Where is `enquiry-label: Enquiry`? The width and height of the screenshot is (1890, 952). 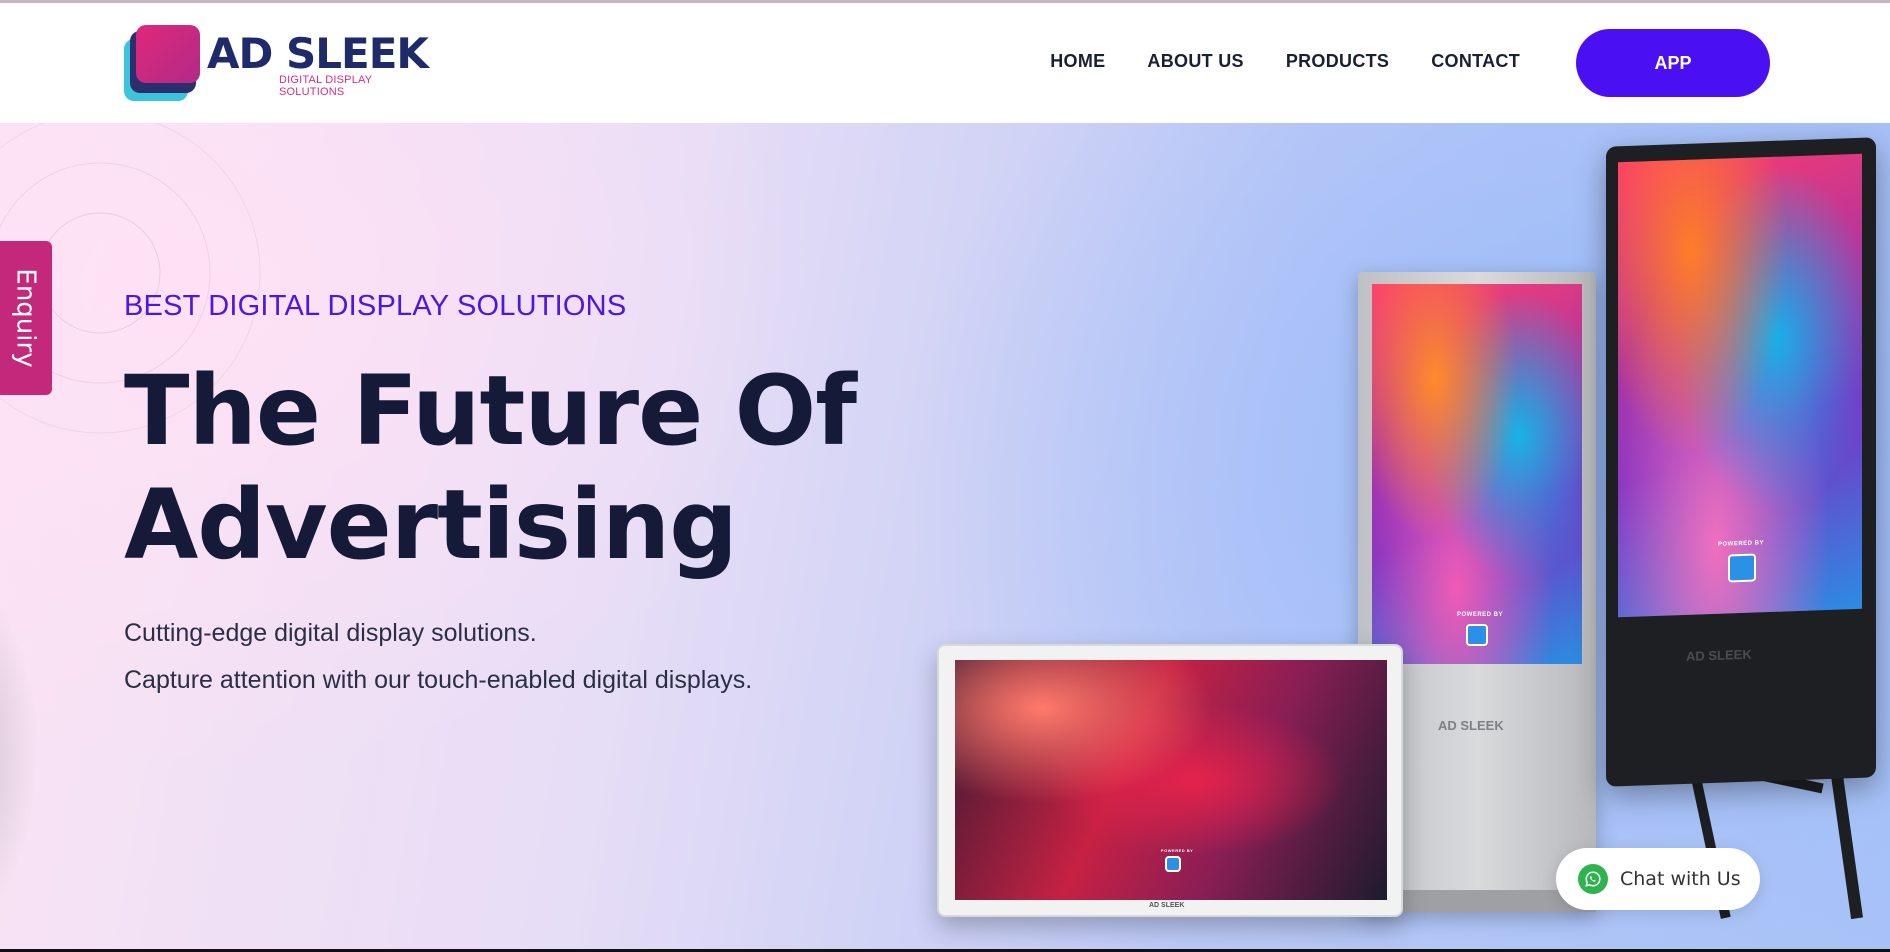
enquiry-label: Enquiry is located at coordinates (26, 318).